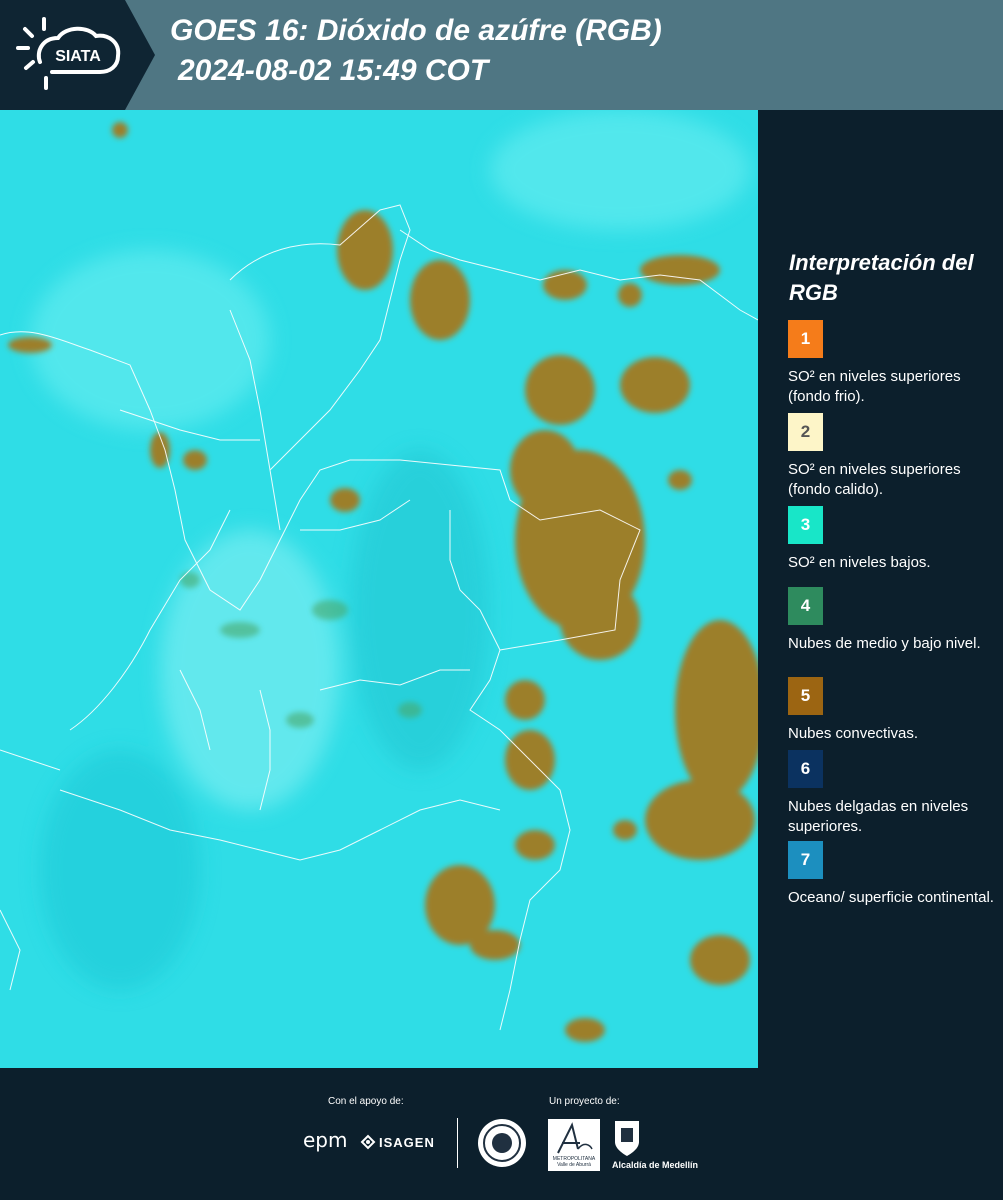 Image resolution: width=1003 pixels, height=1200 pixels. What do you see at coordinates (575, 1138) in the screenshot?
I see `area-metropolitana-mark-icon` at bounding box center [575, 1138].